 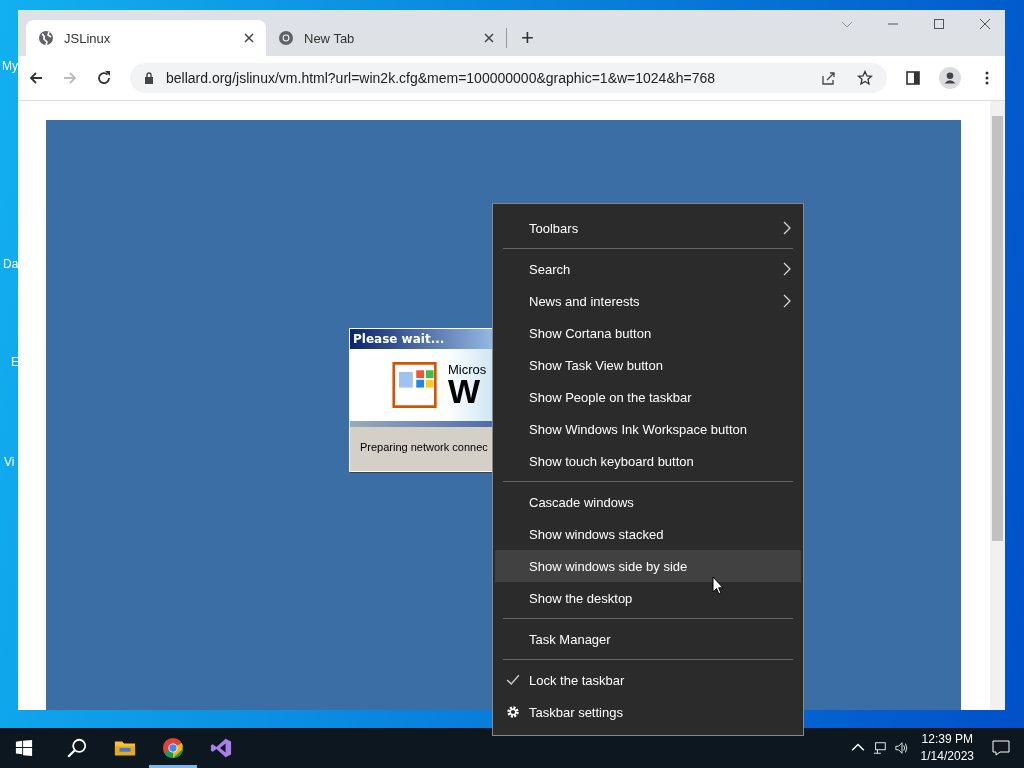 What do you see at coordinates (718, 585) in the screenshot?
I see `mouse-cursor-icon` at bounding box center [718, 585].